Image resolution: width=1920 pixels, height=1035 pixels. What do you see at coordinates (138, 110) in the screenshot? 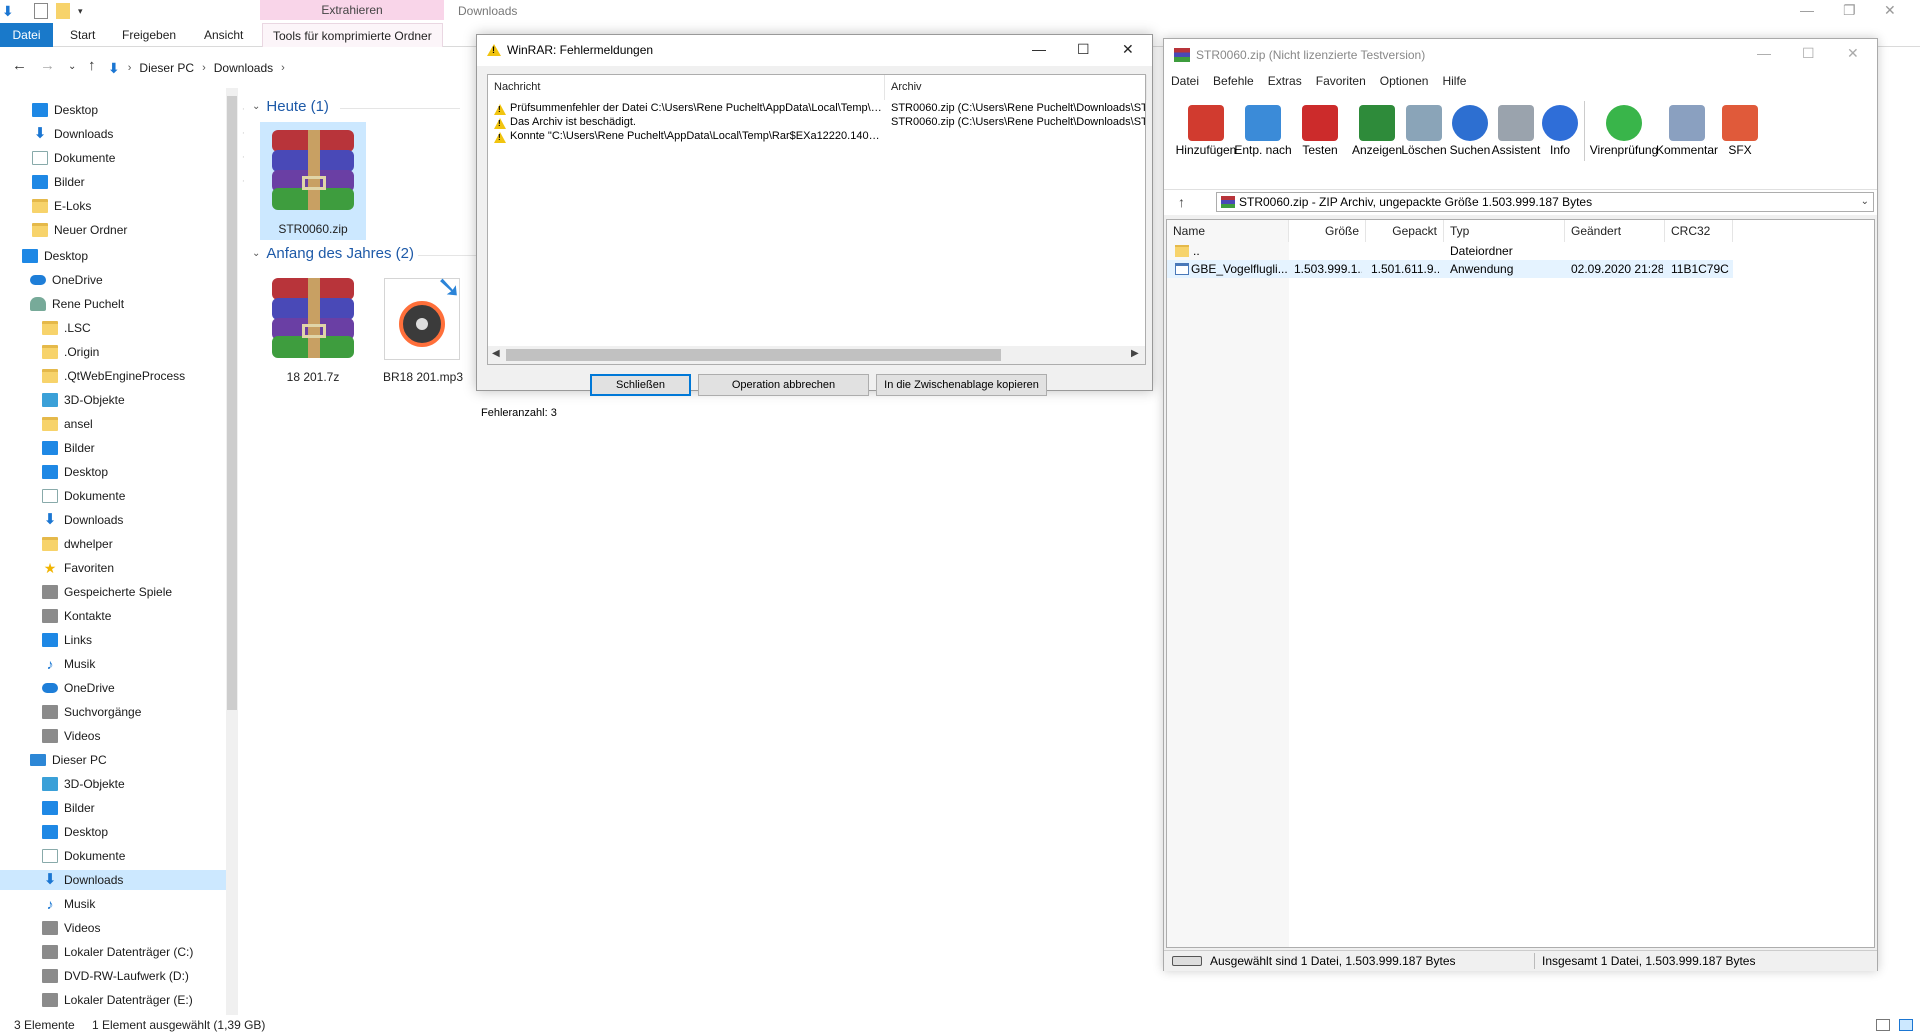
I see `sidebar-item-desktop: Desktop ✦` at bounding box center [138, 110].